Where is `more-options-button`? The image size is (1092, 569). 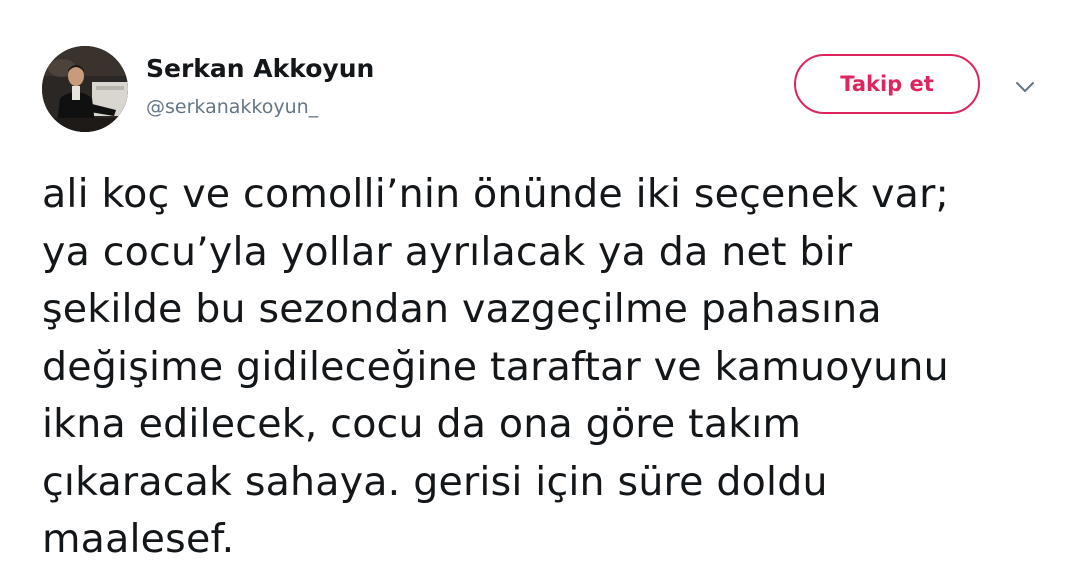
more-options-button is located at coordinates (1025, 87).